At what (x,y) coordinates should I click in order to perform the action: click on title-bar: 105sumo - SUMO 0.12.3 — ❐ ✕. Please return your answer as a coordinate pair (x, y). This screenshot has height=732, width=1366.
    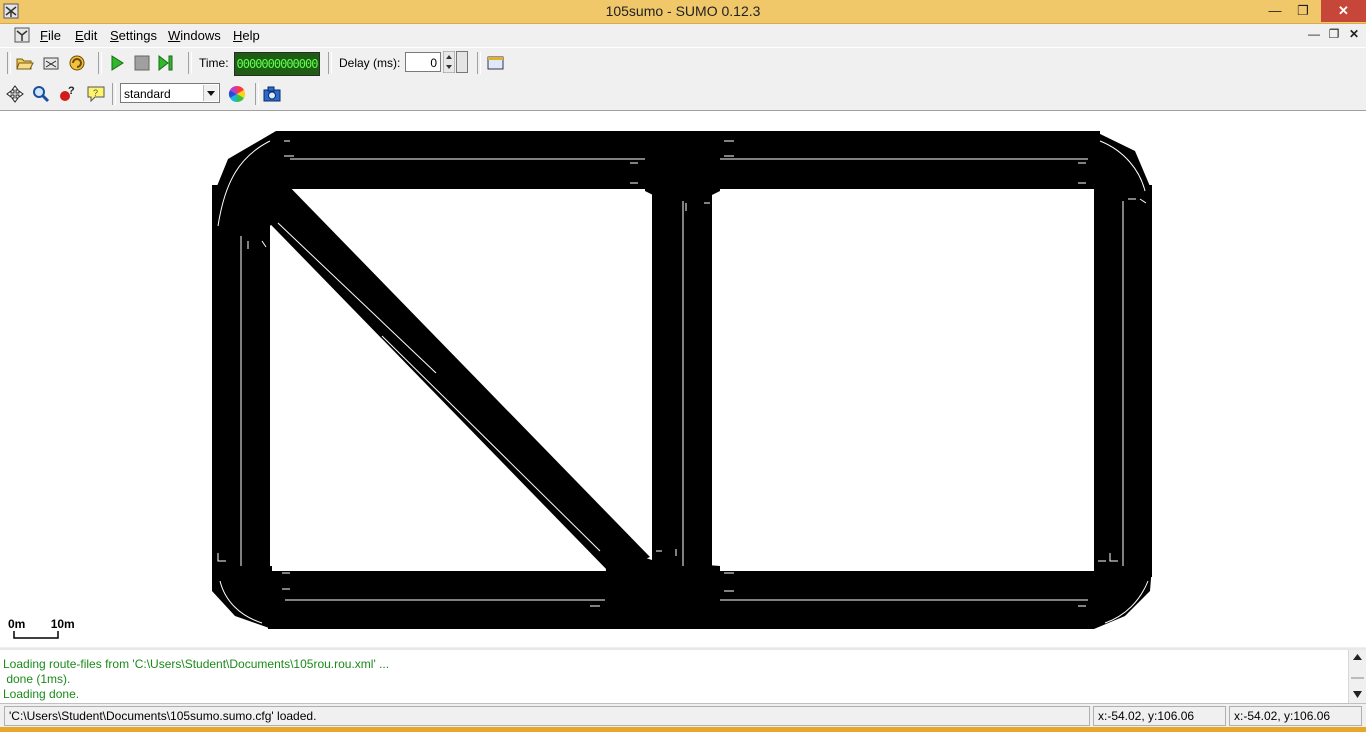
    Looking at the image, I should click on (683, 12).